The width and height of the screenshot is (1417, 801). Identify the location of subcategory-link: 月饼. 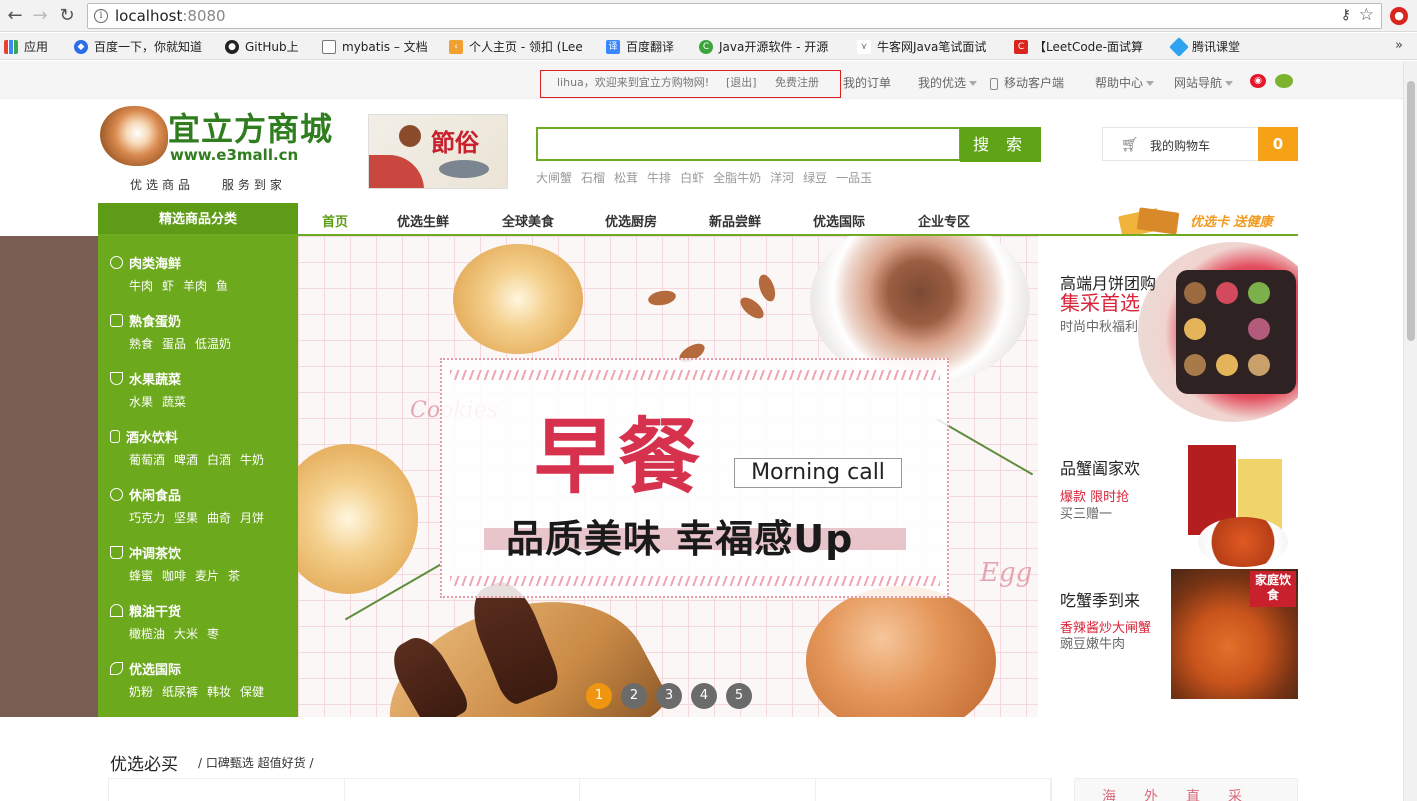
(252, 518).